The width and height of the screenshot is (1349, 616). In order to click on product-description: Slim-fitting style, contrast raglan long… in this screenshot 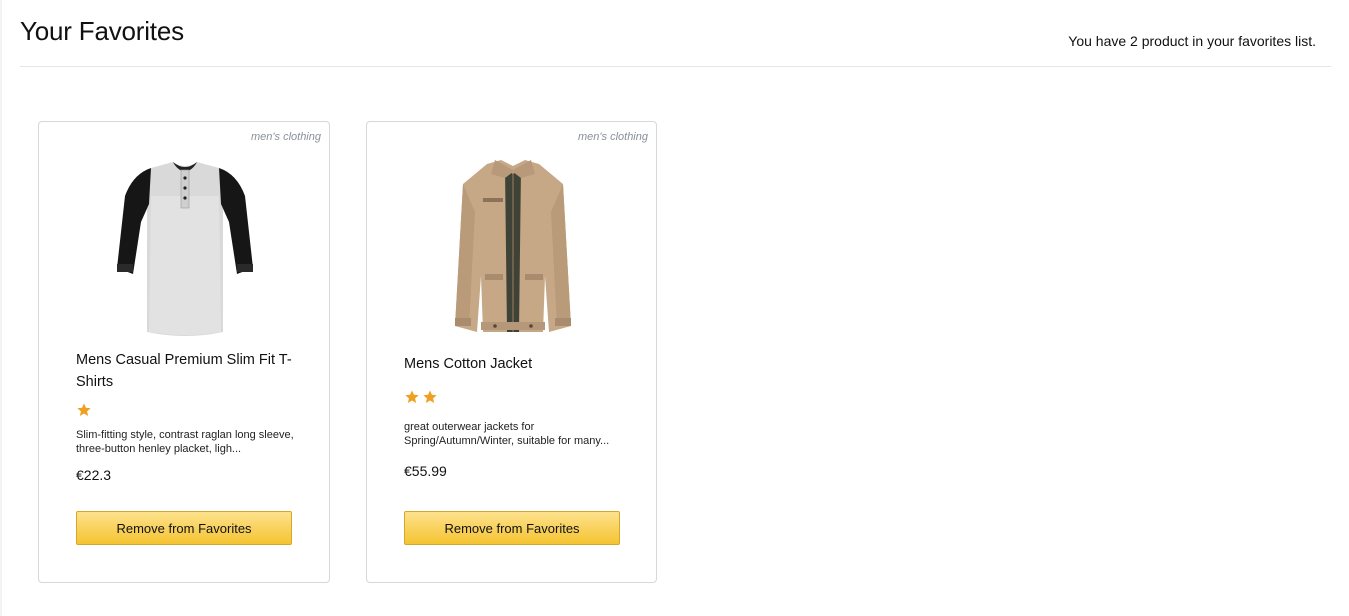, I will do `click(185, 442)`.